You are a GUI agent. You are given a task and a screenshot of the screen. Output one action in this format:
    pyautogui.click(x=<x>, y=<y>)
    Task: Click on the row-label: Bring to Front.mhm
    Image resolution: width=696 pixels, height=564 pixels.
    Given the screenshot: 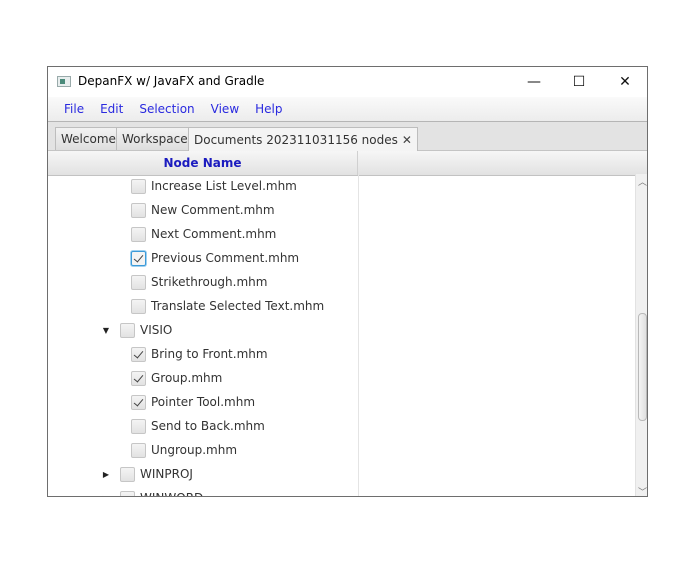 What is the action you would take?
    pyautogui.click(x=209, y=354)
    